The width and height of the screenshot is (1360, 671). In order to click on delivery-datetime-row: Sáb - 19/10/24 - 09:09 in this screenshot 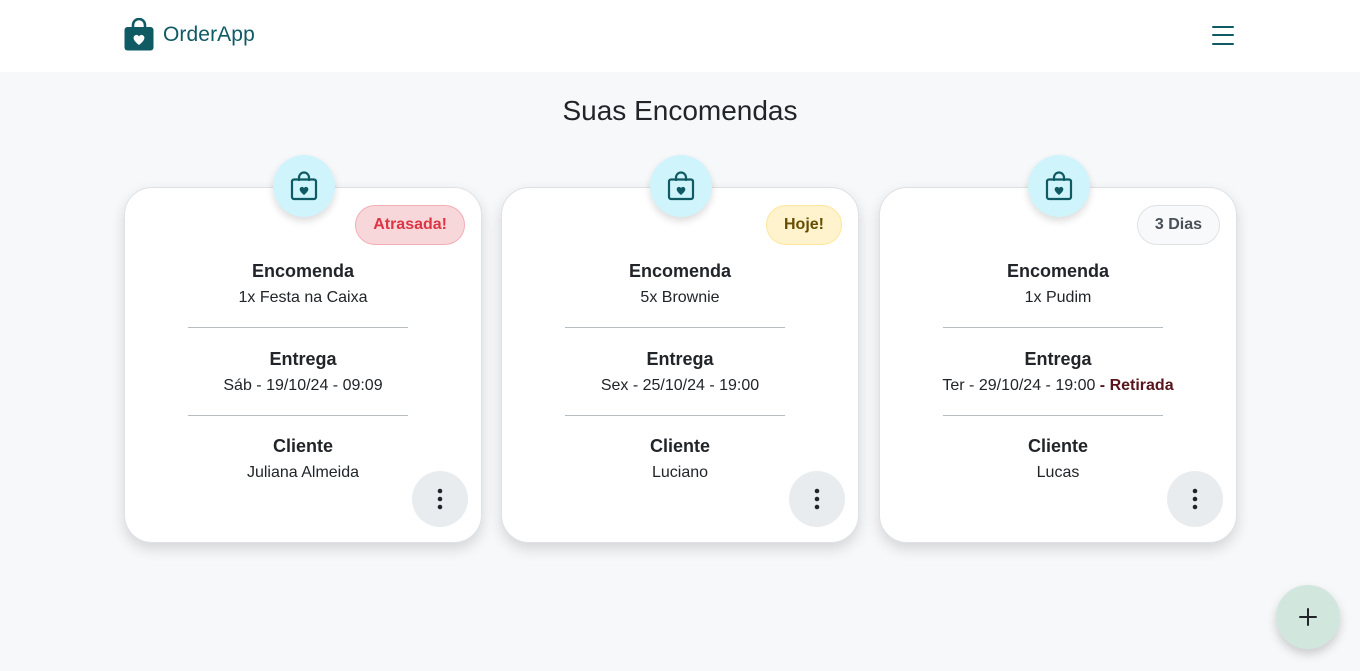, I will do `click(303, 386)`.